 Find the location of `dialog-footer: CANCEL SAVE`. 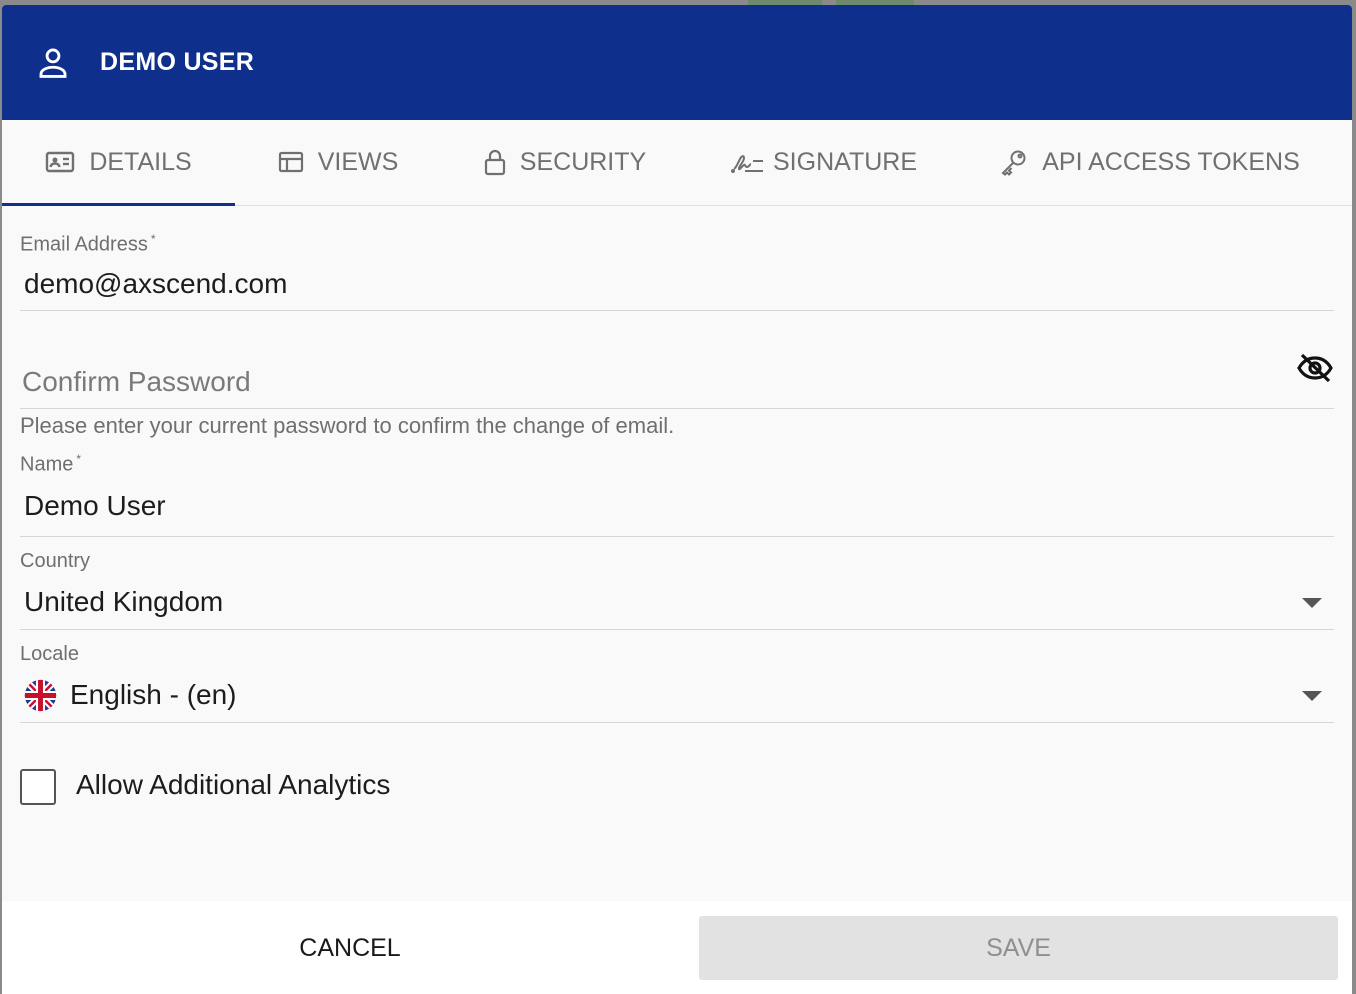

dialog-footer: CANCEL SAVE is located at coordinates (677, 947).